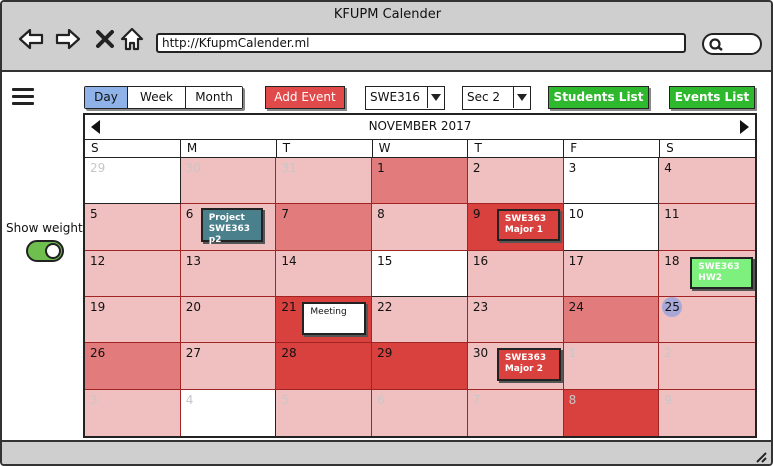 Image resolution: width=773 pixels, height=466 pixels. What do you see at coordinates (324, 273) in the screenshot?
I see `day-cell: 14` at bounding box center [324, 273].